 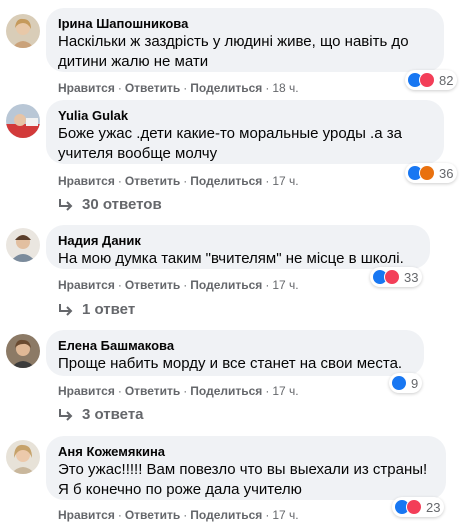 I want to click on reaction-summary: 33, so click(x=396, y=277).